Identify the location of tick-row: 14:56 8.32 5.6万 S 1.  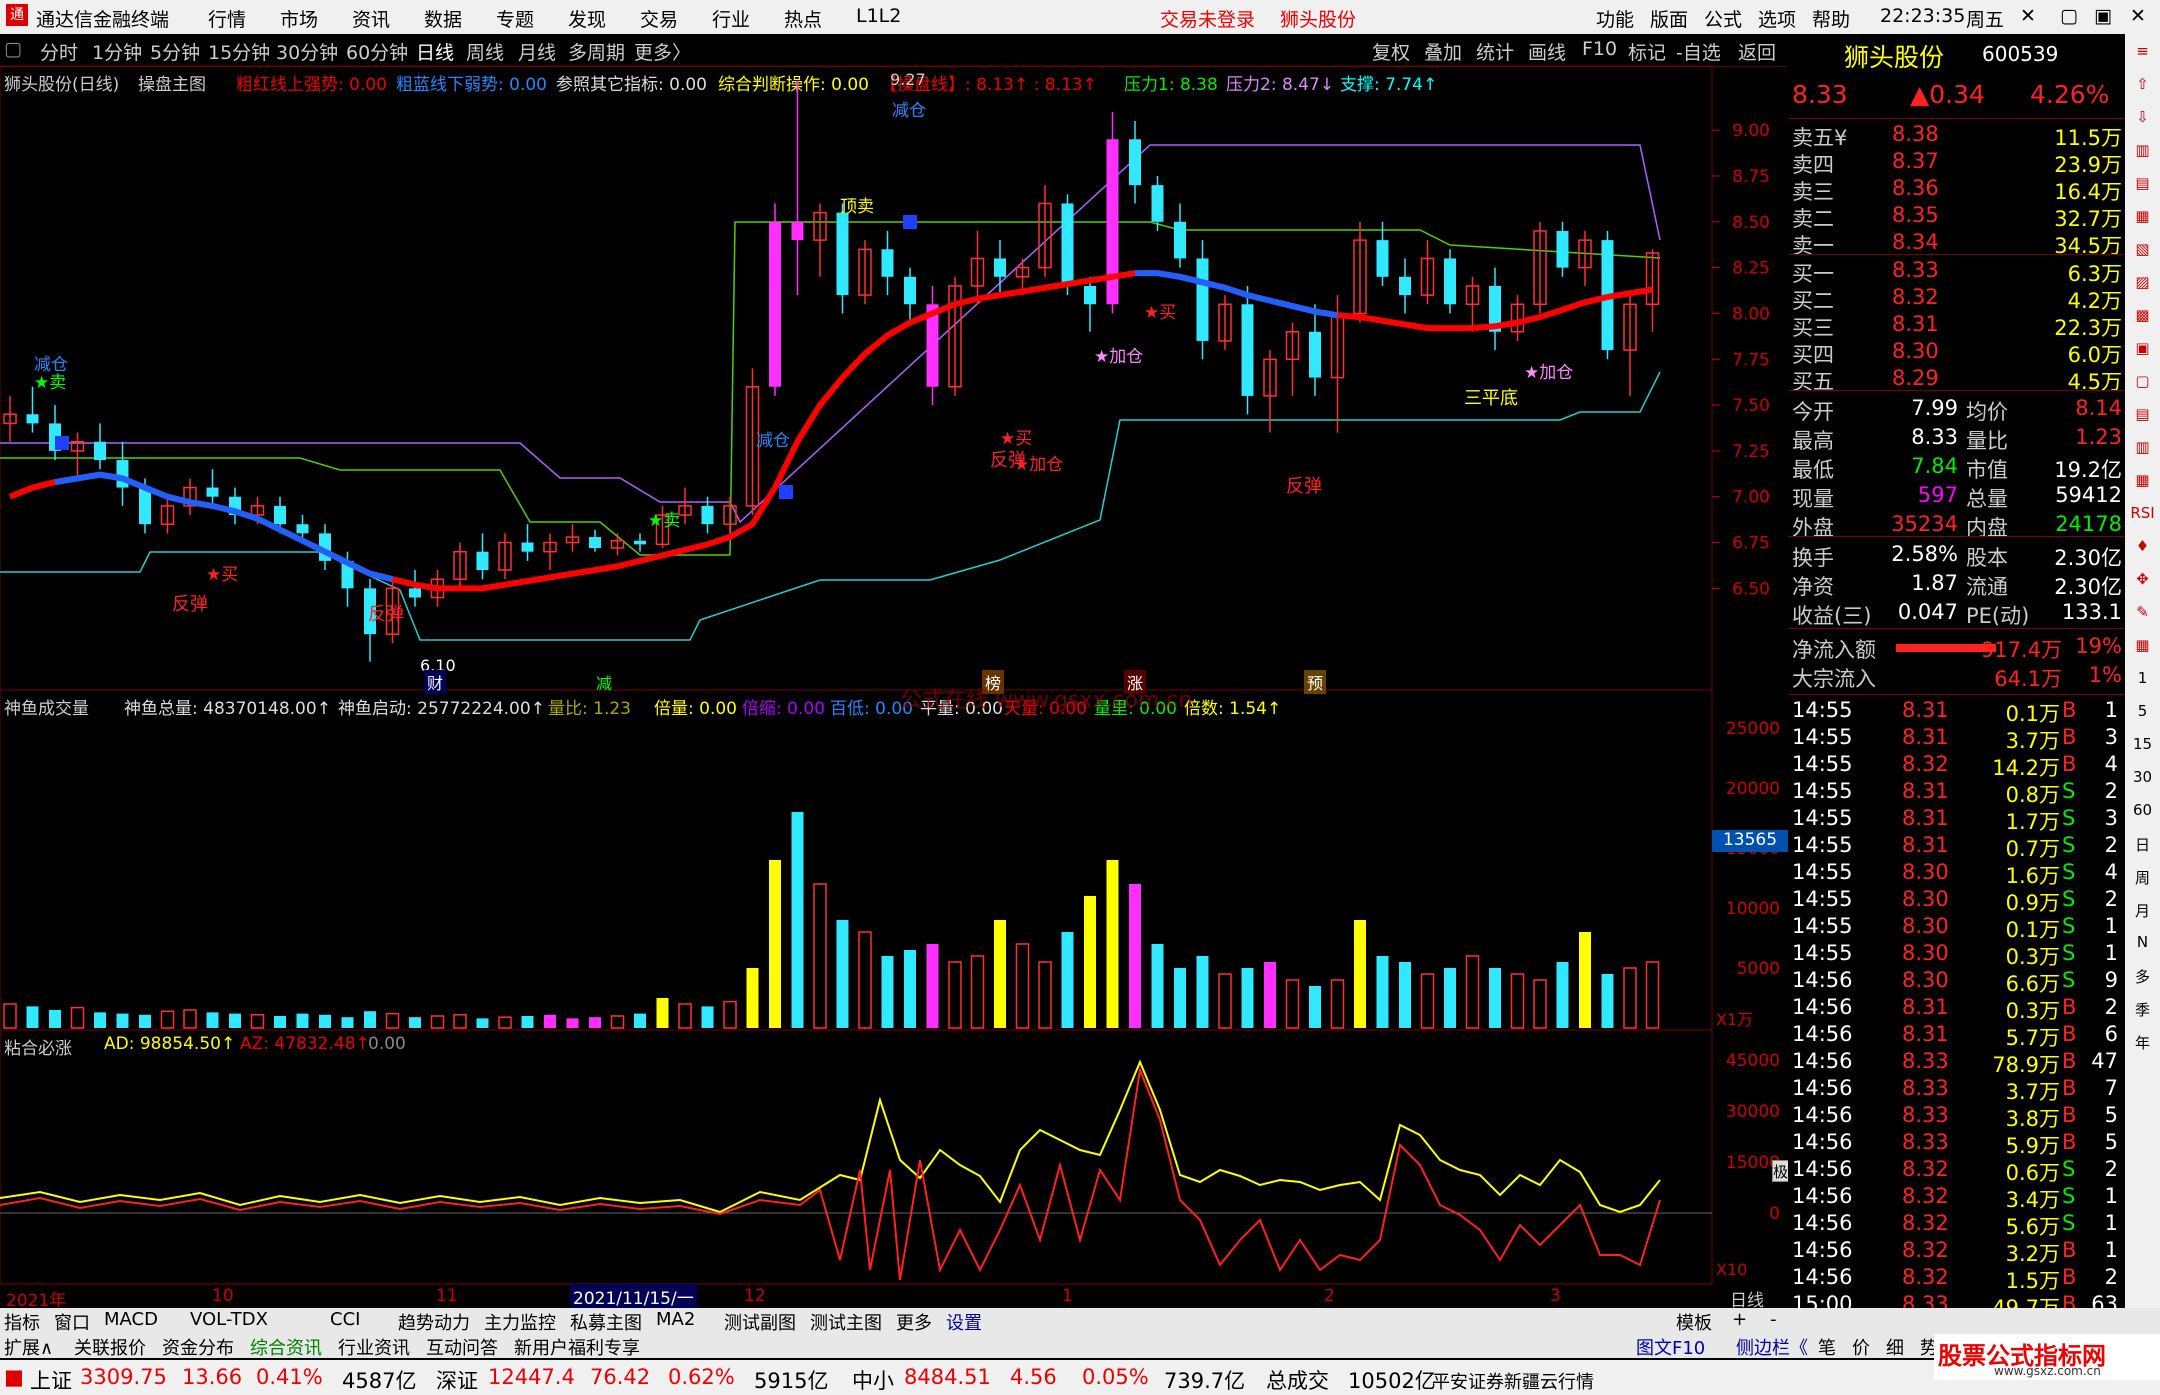
(1957, 1225).